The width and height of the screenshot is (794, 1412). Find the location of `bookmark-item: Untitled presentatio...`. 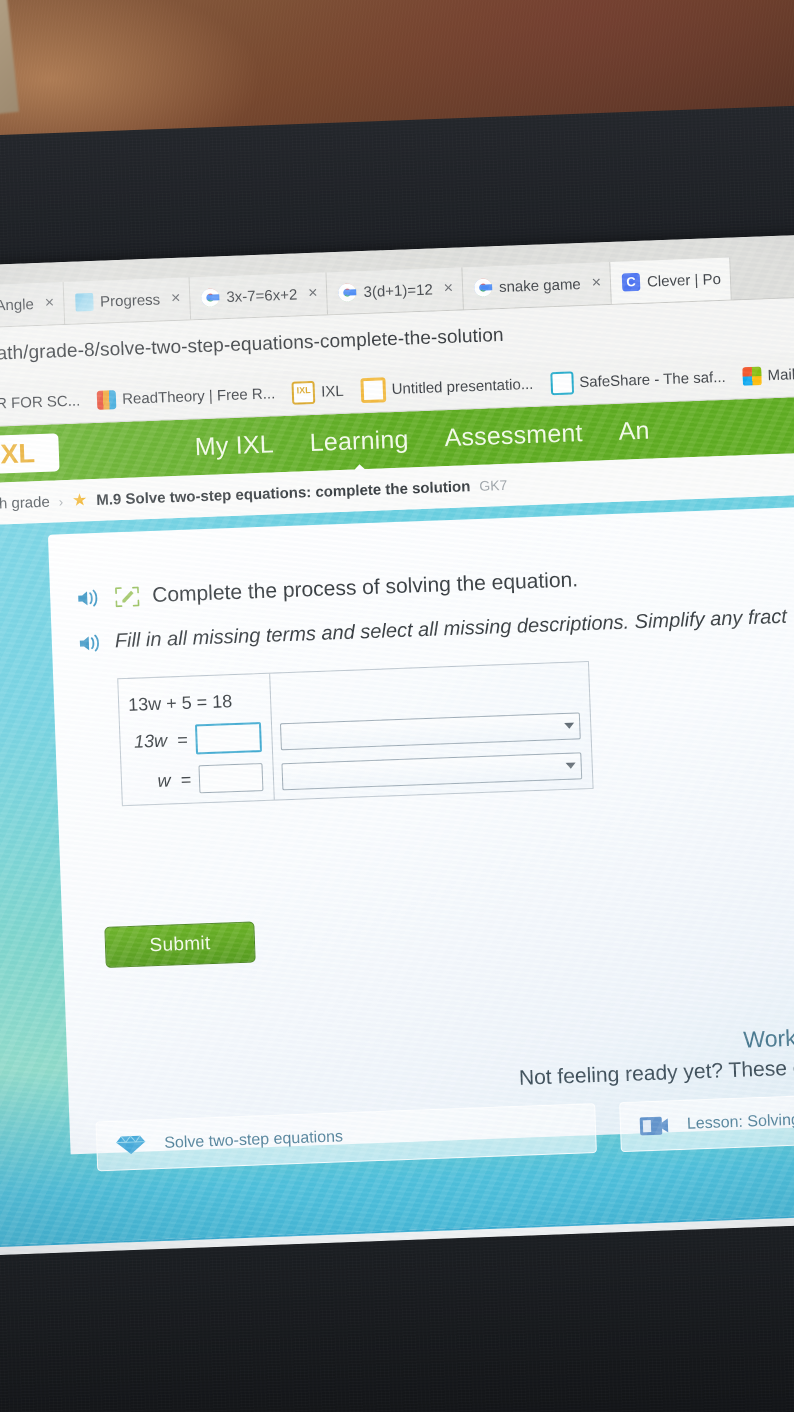

bookmark-item: Untitled presentatio... is located at coordinates (447, 387).